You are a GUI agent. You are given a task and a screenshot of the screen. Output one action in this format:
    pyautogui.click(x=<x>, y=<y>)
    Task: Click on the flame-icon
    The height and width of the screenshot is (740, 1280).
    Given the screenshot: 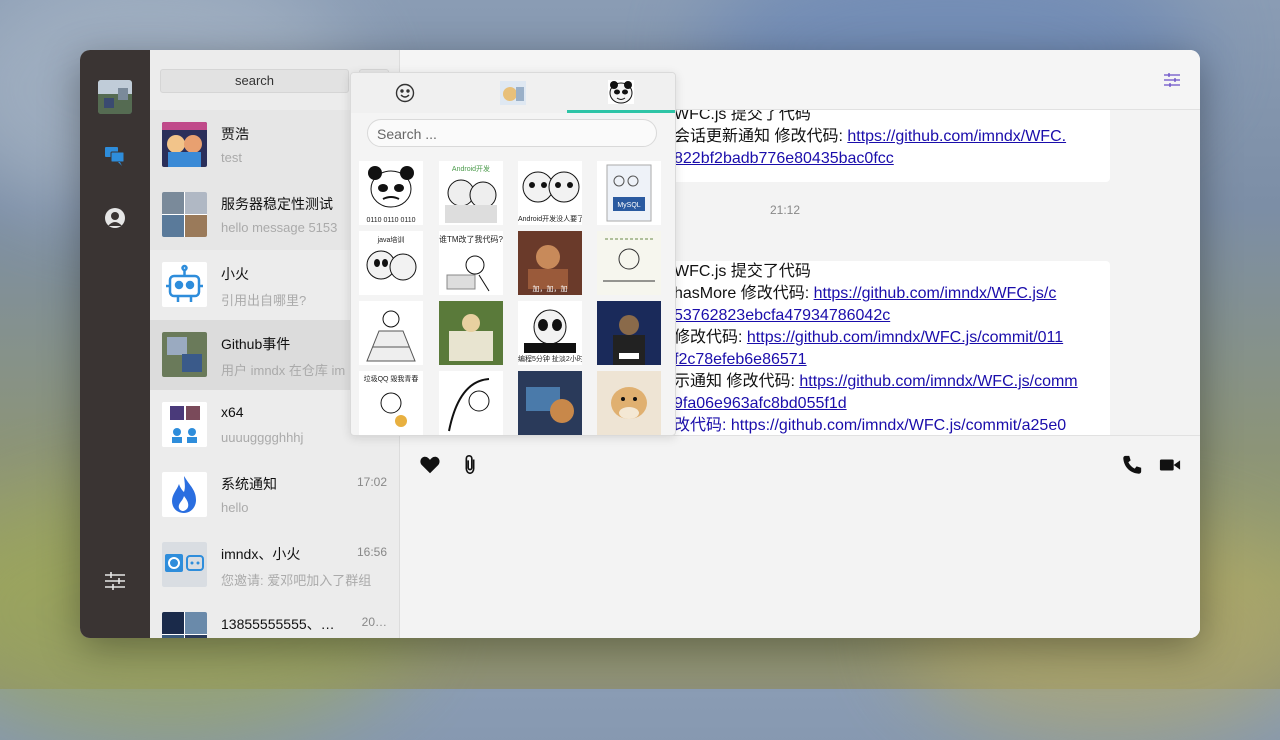 What is the action you would take?
    pyautogui.click(x=184, y=494)
    